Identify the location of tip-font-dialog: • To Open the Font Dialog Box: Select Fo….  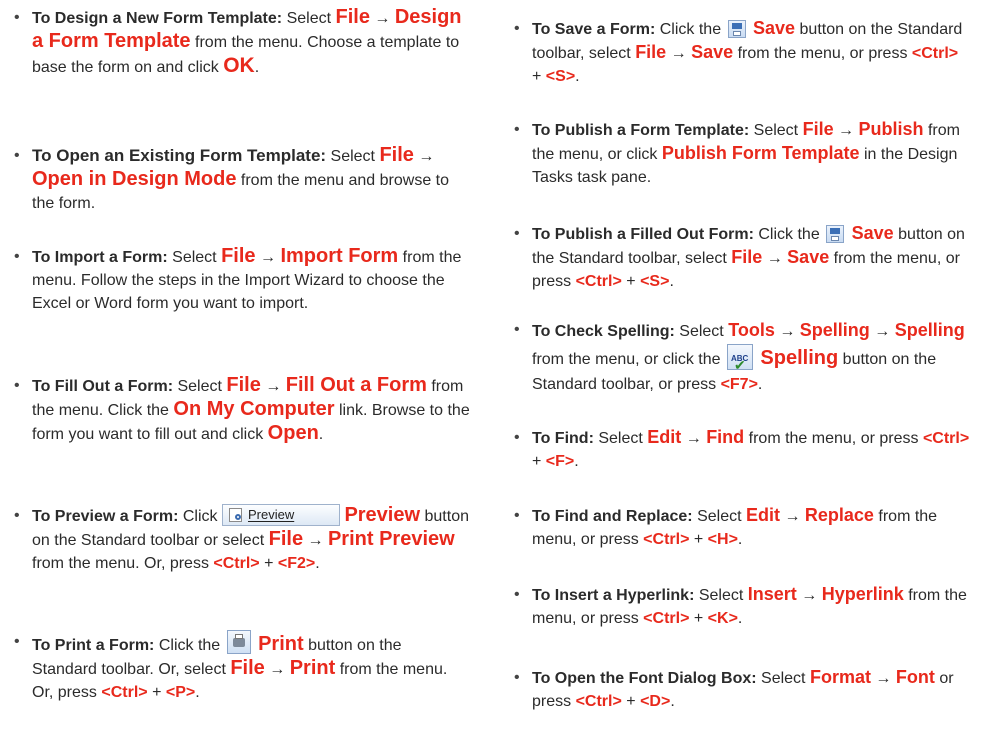
(742, 689).